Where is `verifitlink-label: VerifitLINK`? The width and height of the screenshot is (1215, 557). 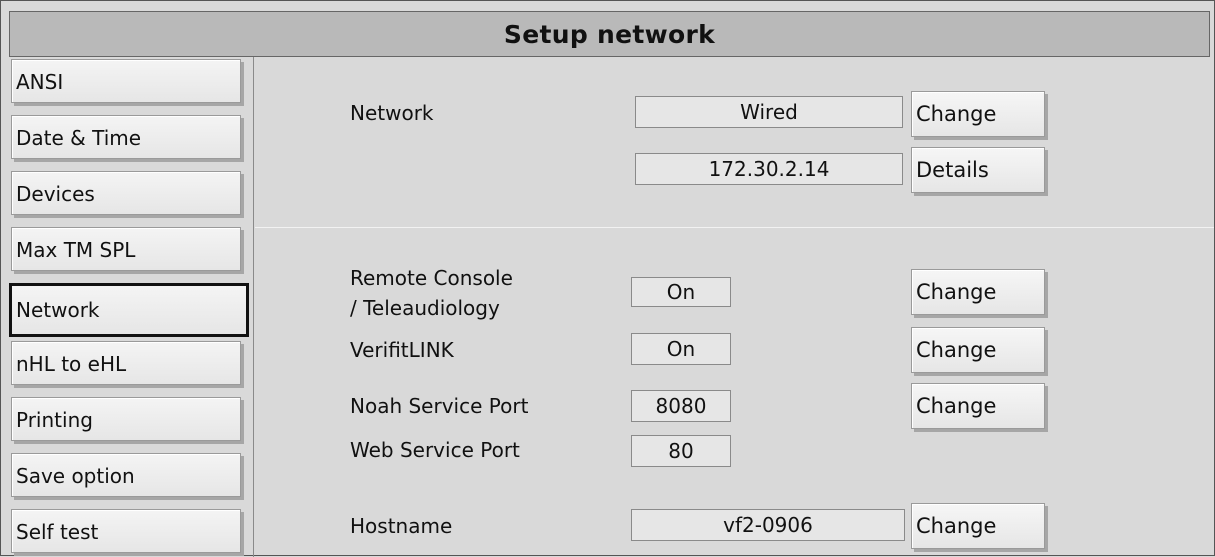
verifitlink-label: VerifitLINK is located at coordinates (402, 350).